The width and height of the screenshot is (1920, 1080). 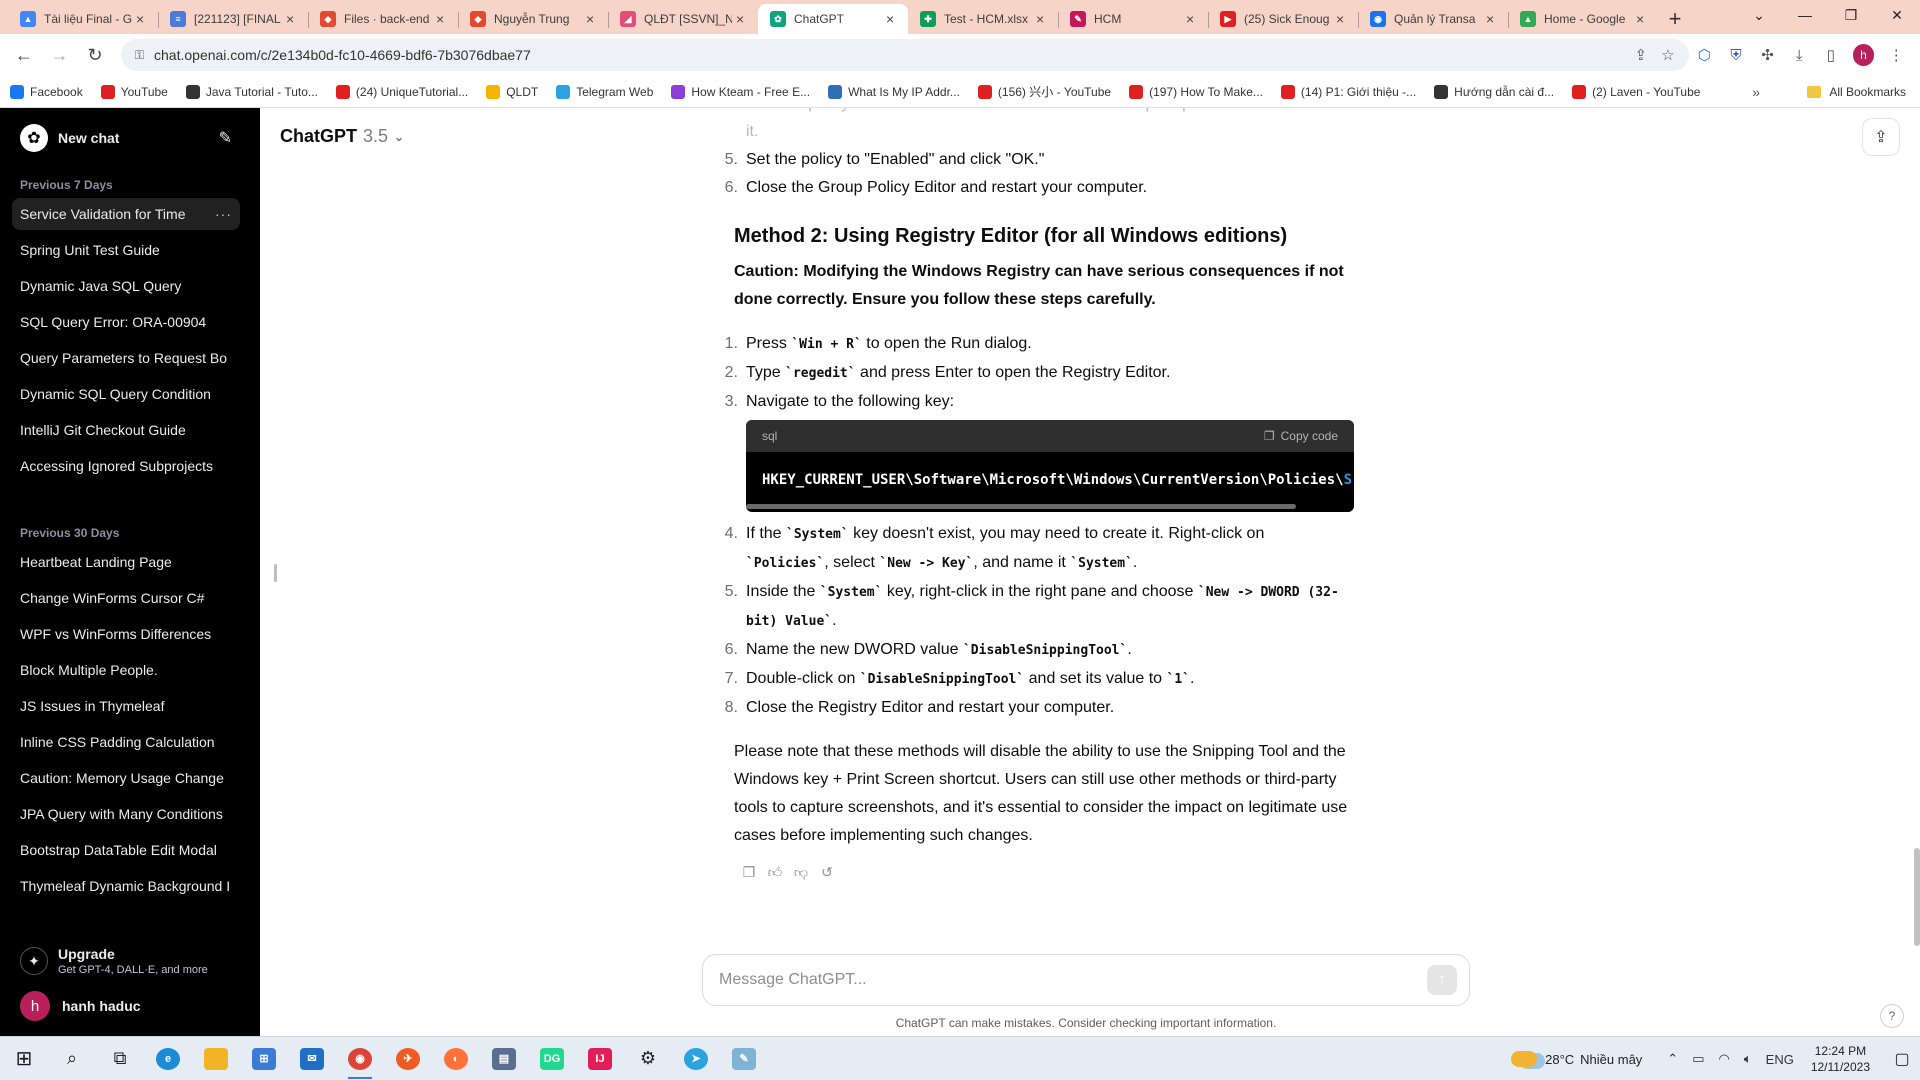 What do you see at coordinates (1805, 15) in the screenshot?
I see `minimize-icon: —` at bounding box center [1805, 15].